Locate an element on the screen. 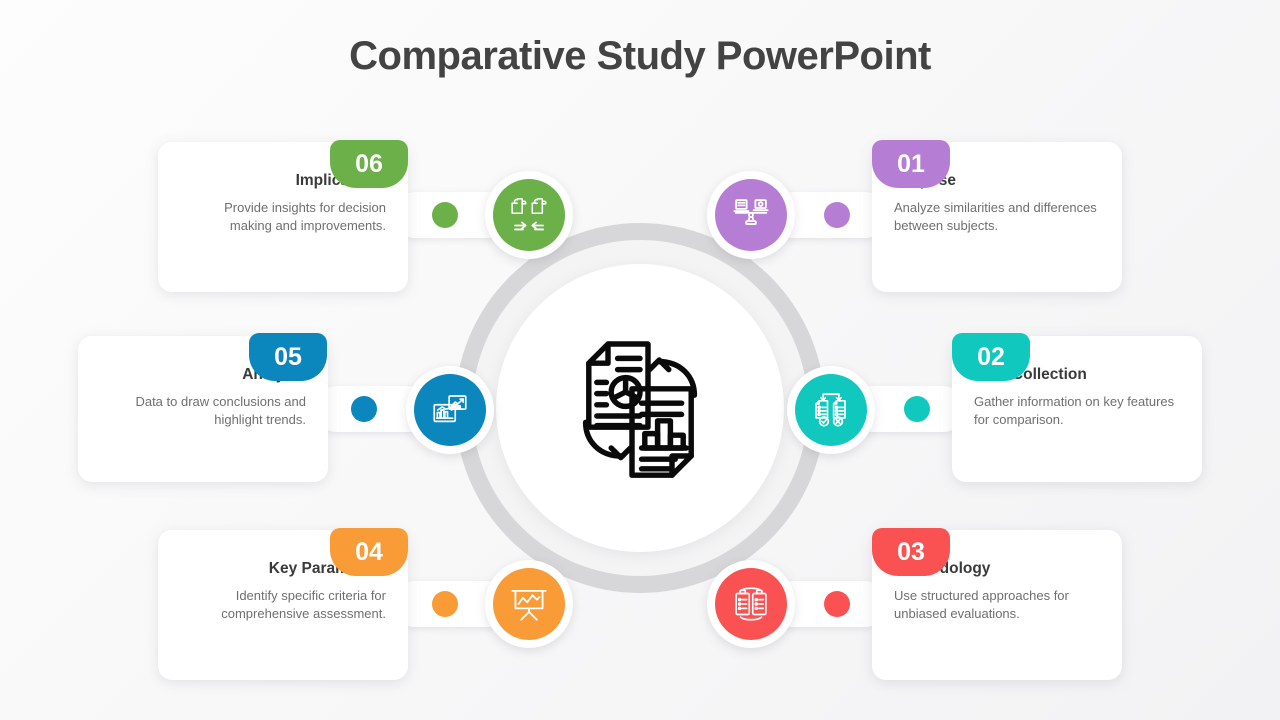  step-badge-02: 02 is located at coordinates (991, 357).